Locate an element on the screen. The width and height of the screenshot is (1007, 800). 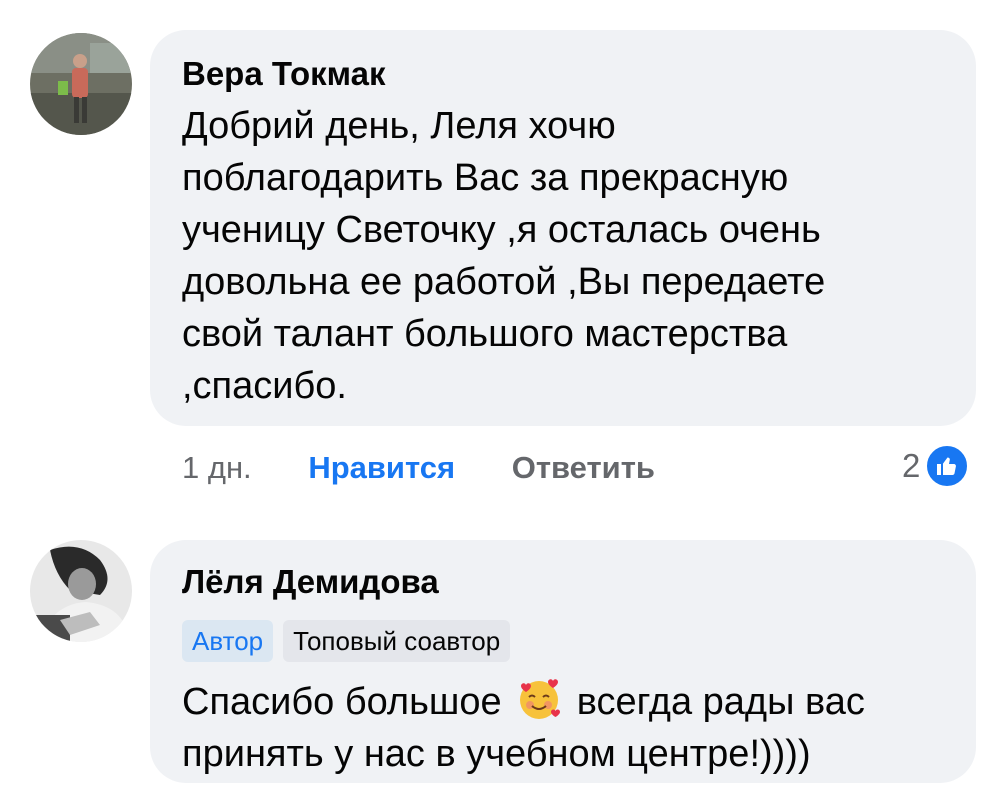
comment-text-part: Спасибо большое is located at coordinates (342, 702).